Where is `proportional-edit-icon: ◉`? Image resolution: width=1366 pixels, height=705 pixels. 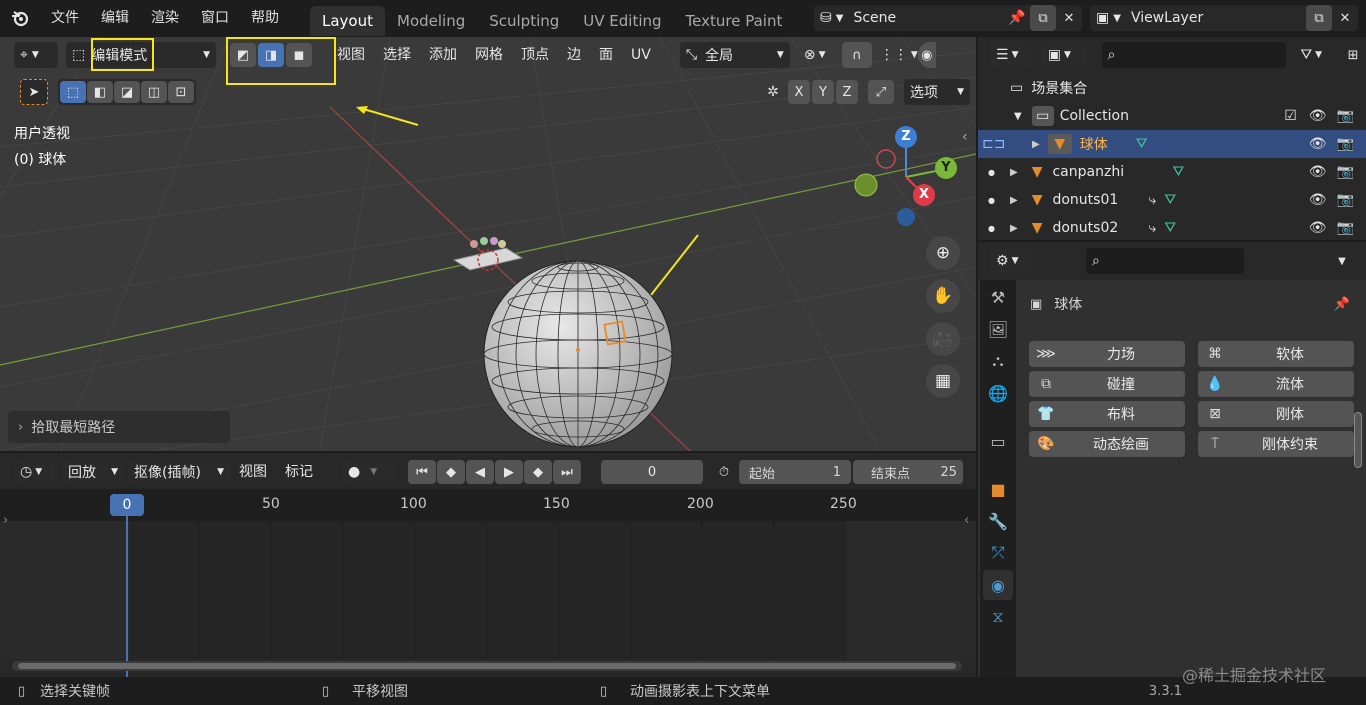
proportional-edit-icon: ◉ is located at coordinates (926, 55).